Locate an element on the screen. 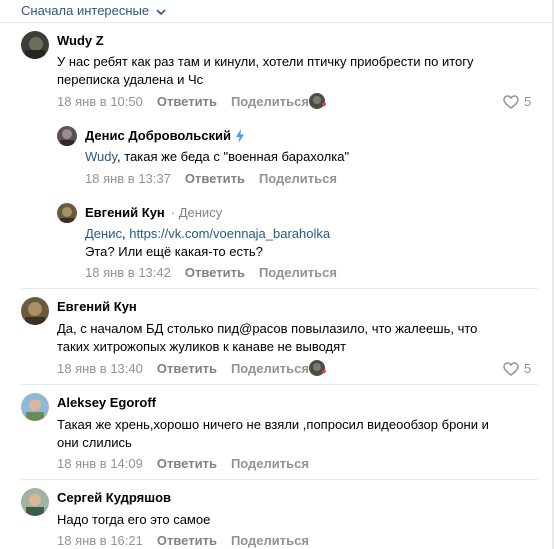  comment-date: 18 янв в 13:42 is located at coordinates (128, 272).